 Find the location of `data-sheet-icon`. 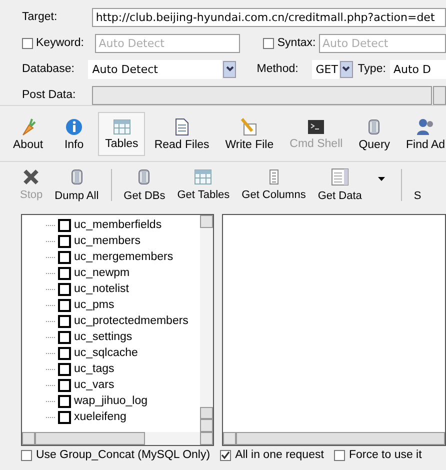

data-sheet-icon is located at coordinates (339, 177).